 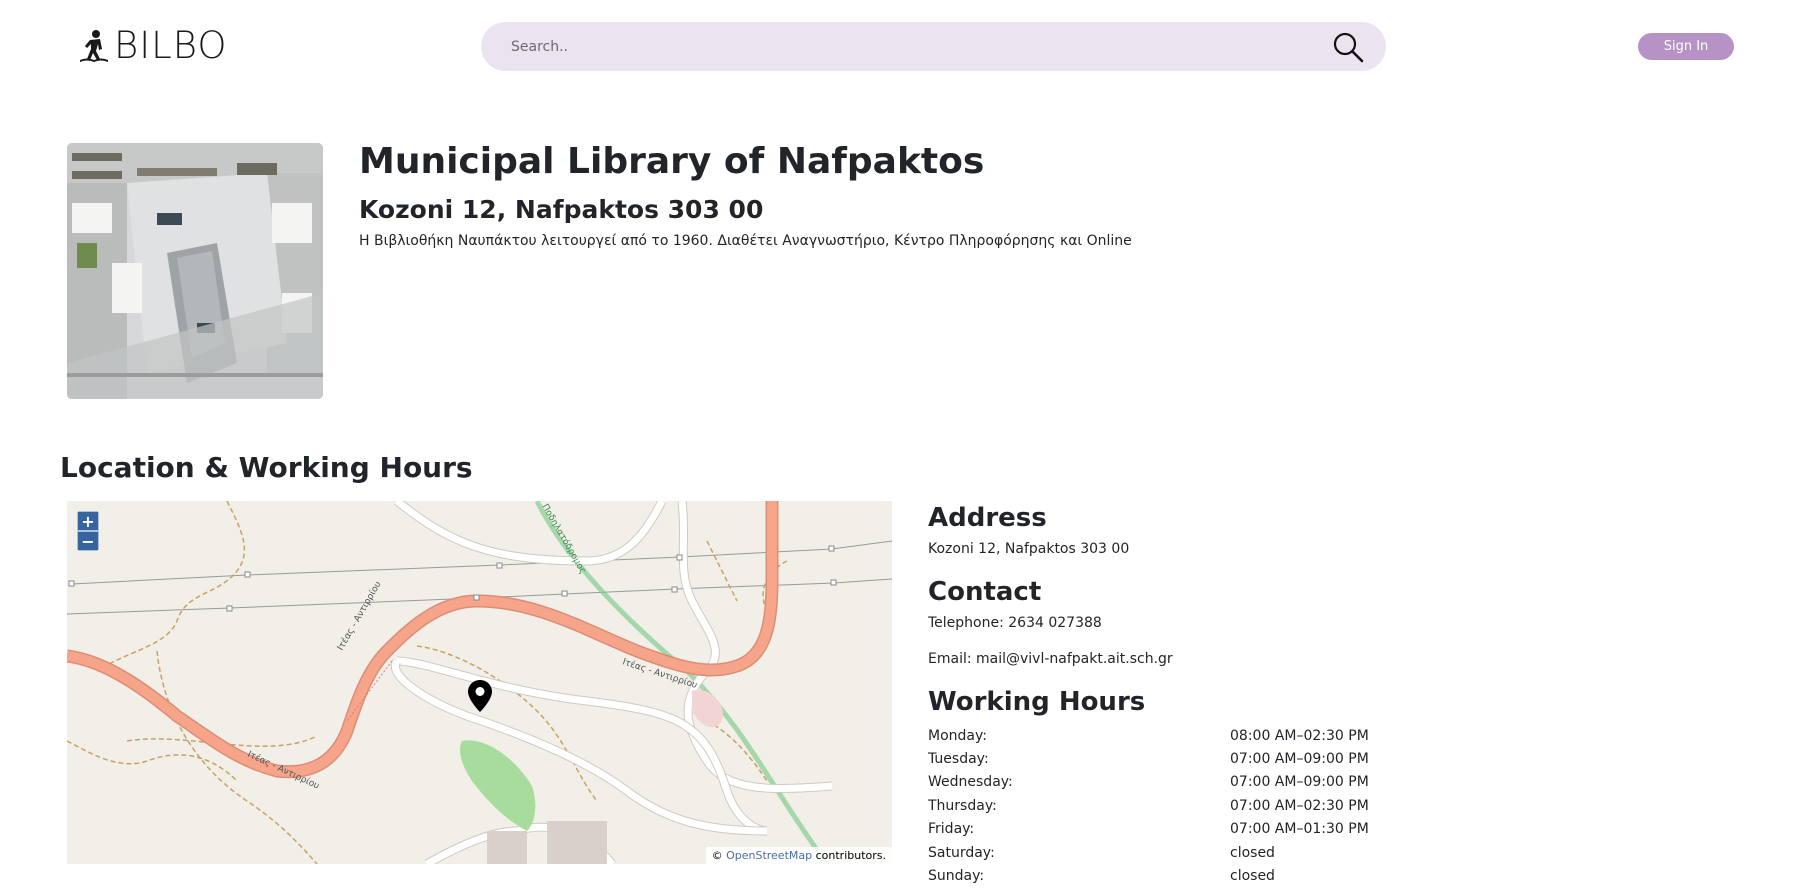 What do you see at coordinates (88, 541) in the screenshot?
I see `zoom-out-button: −` at bounding box center [88, 541].